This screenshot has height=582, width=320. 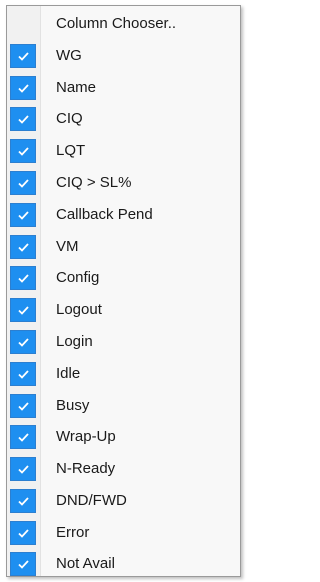 What do you see at coordinates (123, 87) in the screenshot?
I see `menu-item-name: Name` at bounding box center [123, 87].